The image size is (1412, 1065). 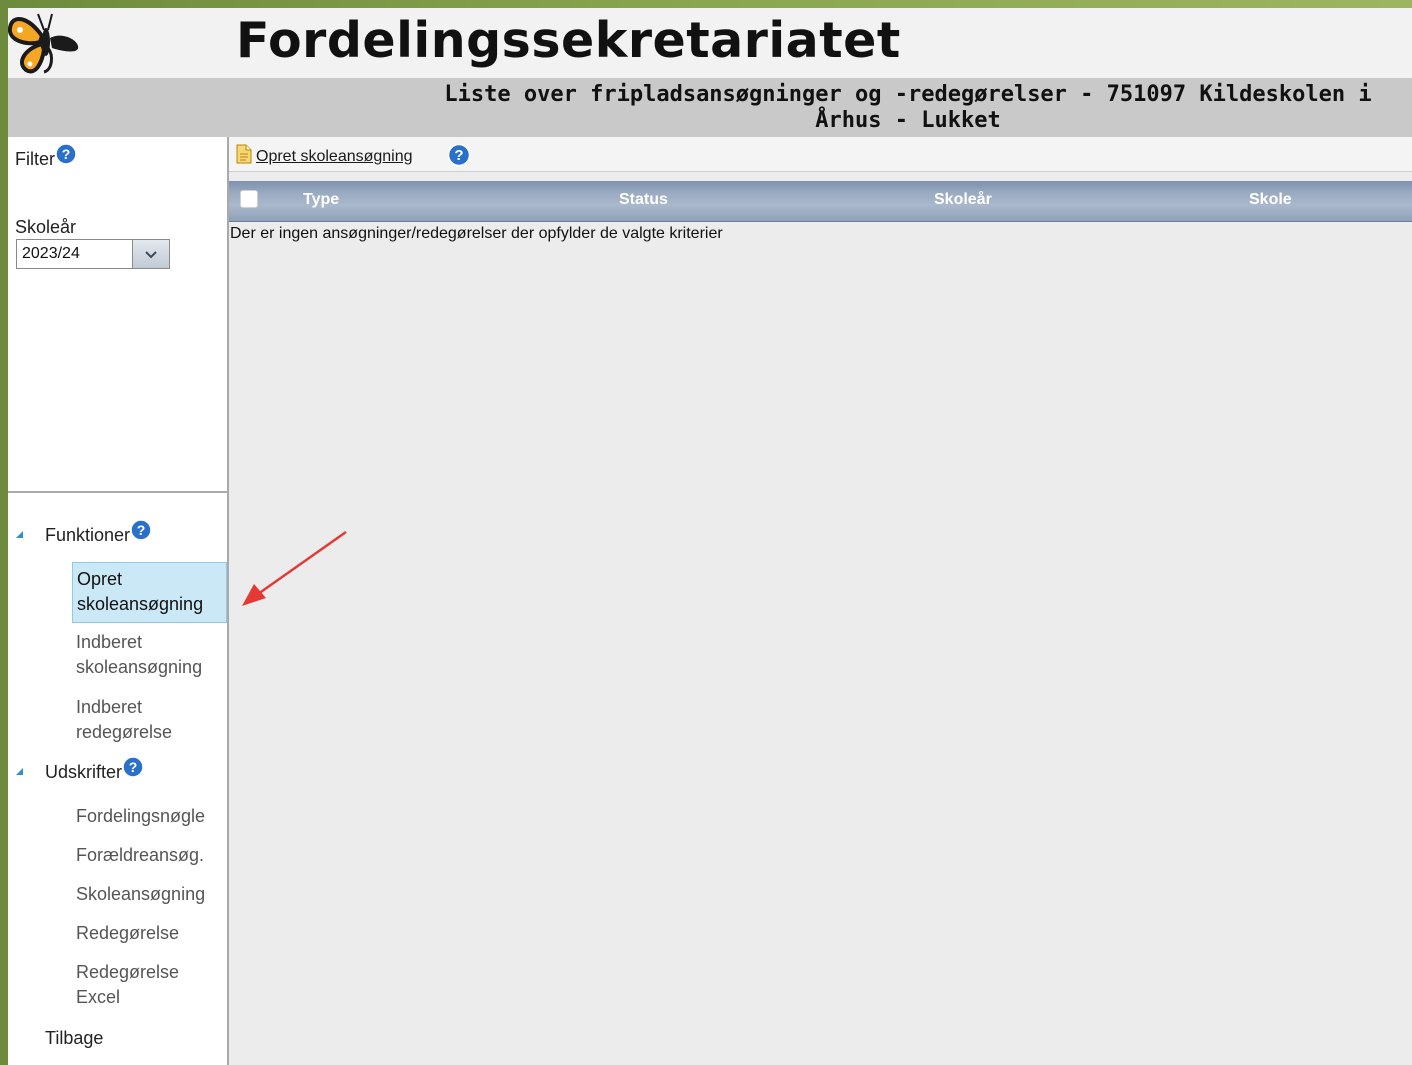 What do you see at coordinates (88, 535) in the screenshot?
I see `nav-group-label: Funktioner` at bounding box center [88, 535].